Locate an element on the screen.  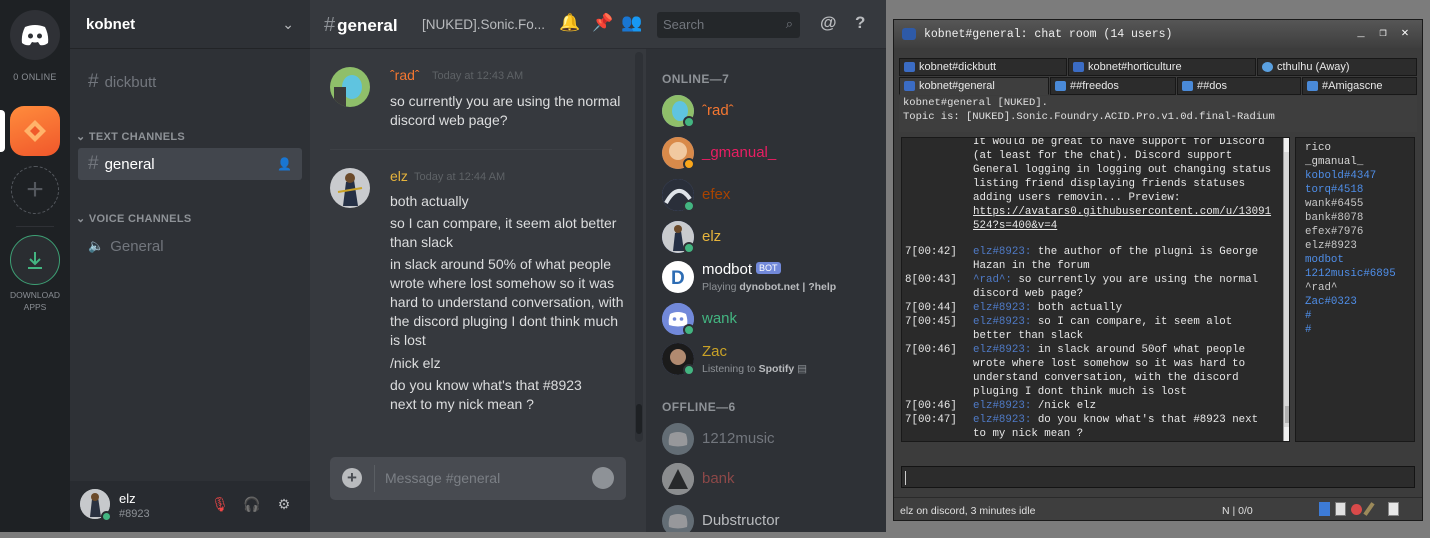
nick-item: ^rad^ is located at coordinates (1359, 288).